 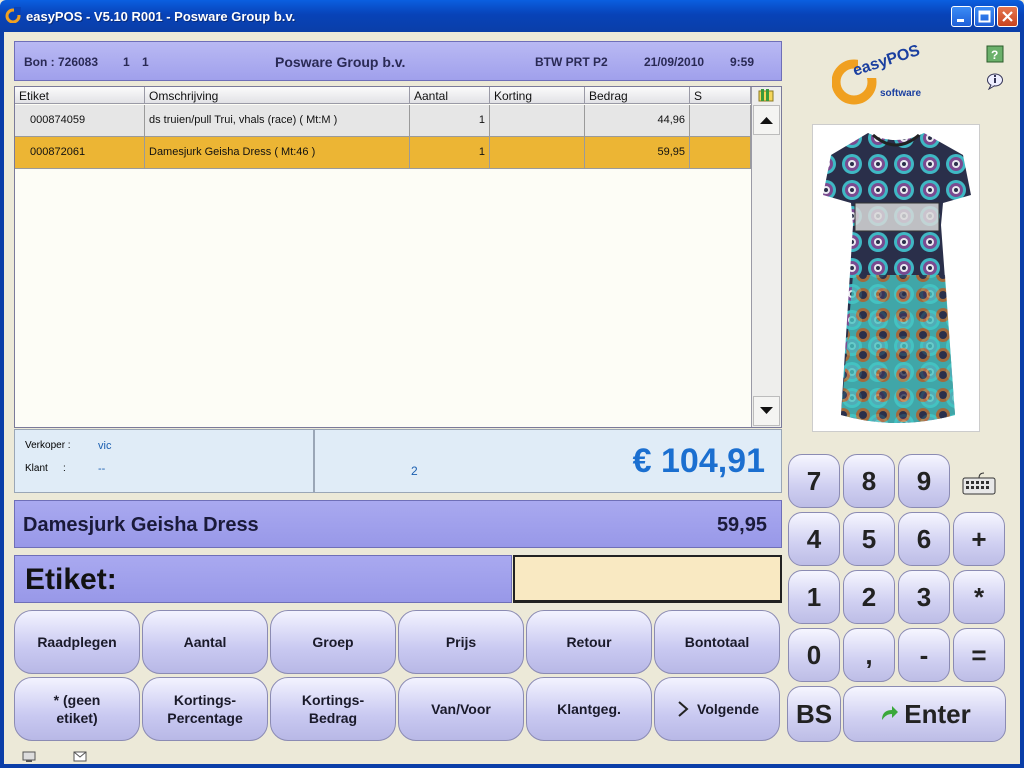 What do you see at coordinates (450, 95) in the screenshot?
I see `column-header-aantal: Aantal` at bounding box center [450, 95].